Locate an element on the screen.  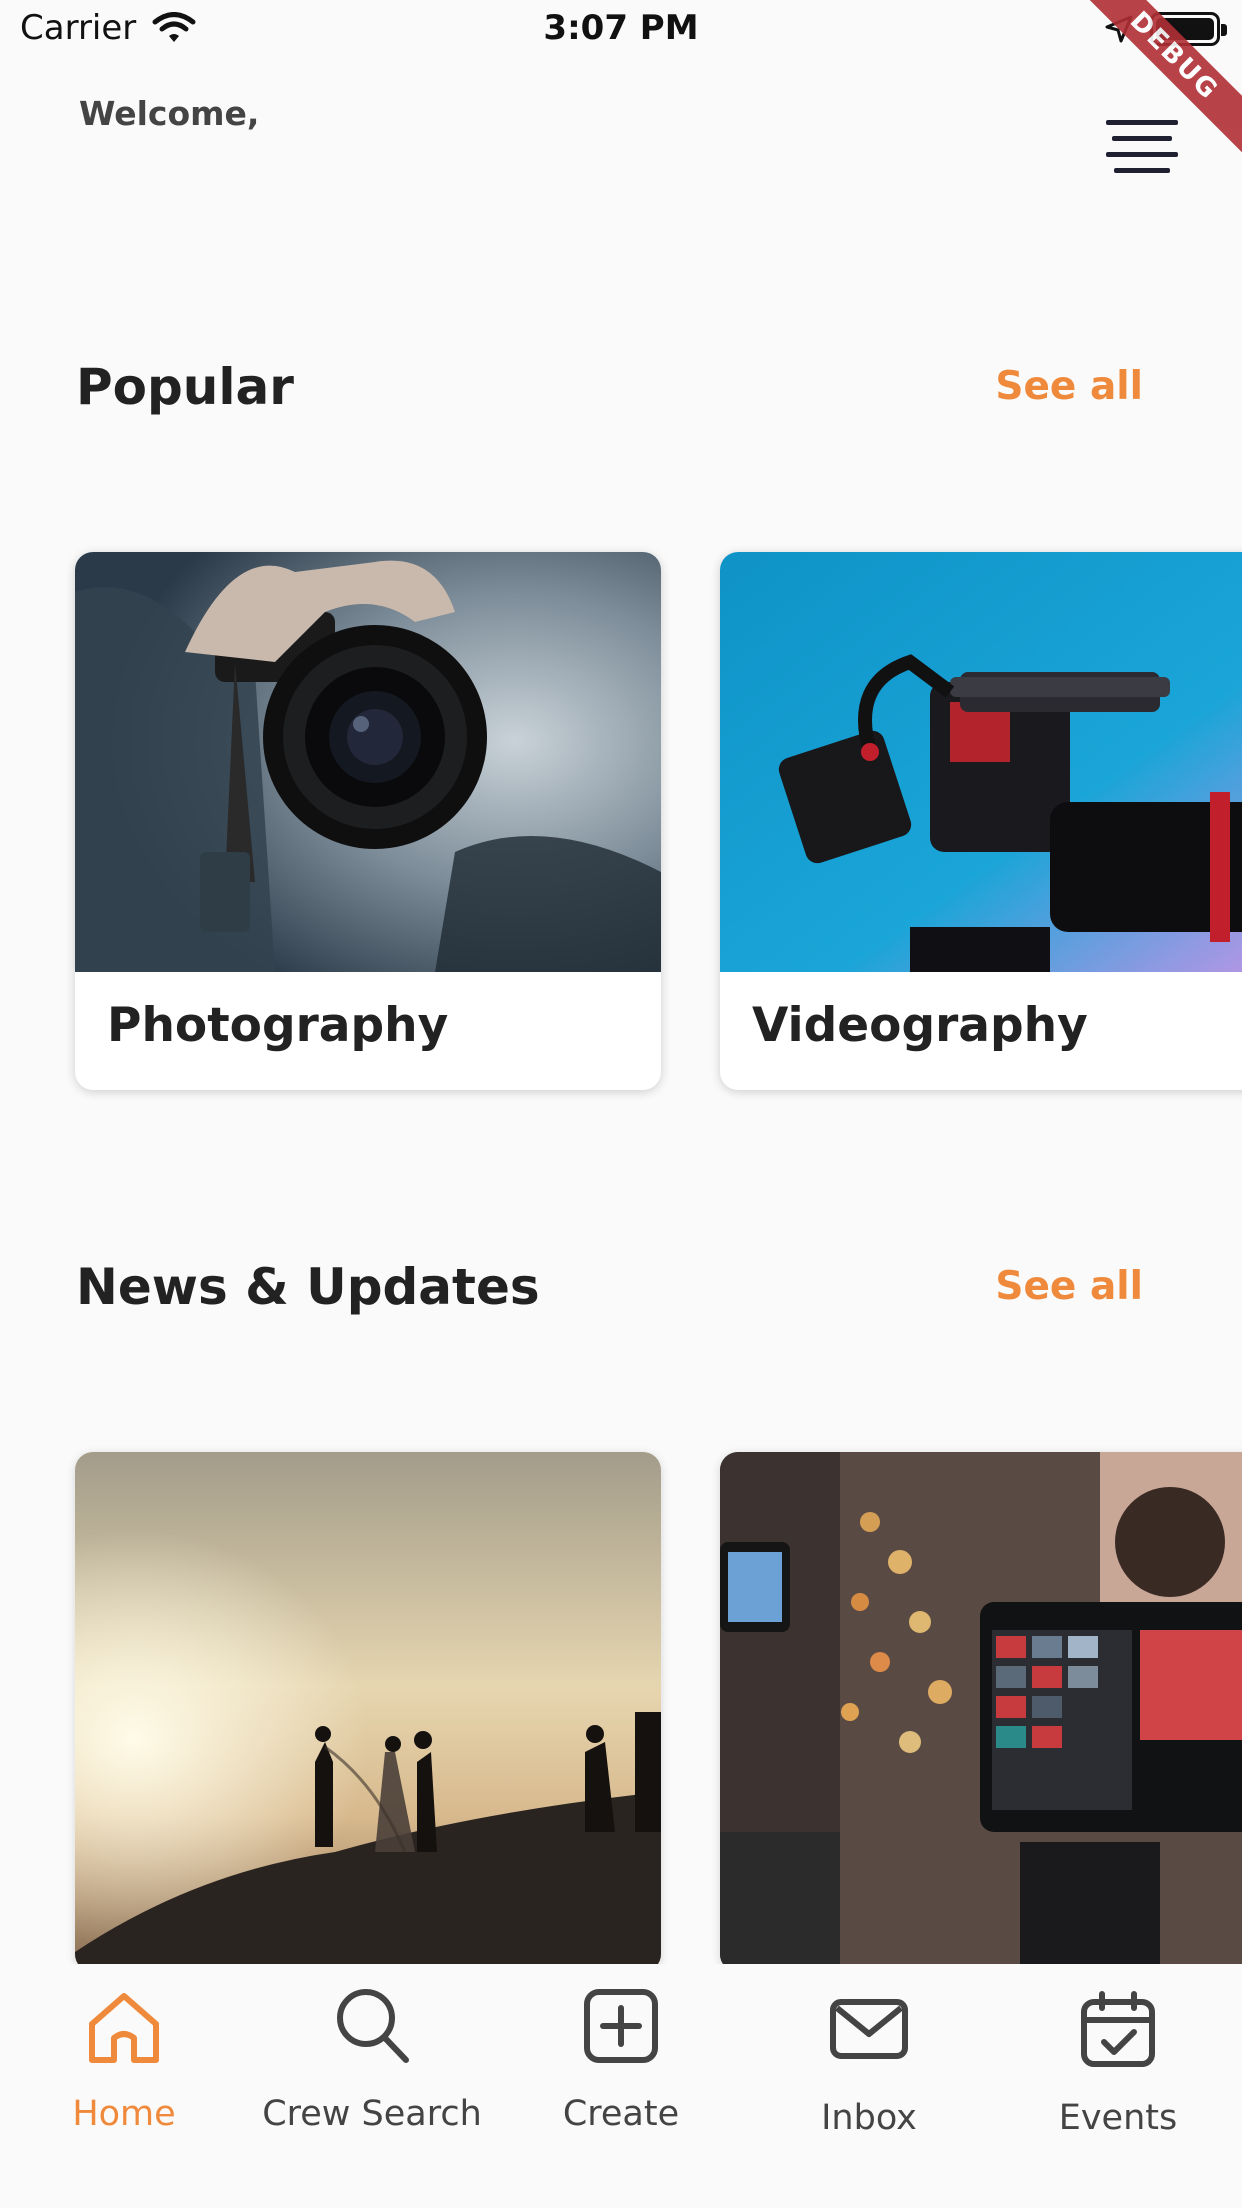
news-see-all-link: See all is located at coordinates (1069, 1286).